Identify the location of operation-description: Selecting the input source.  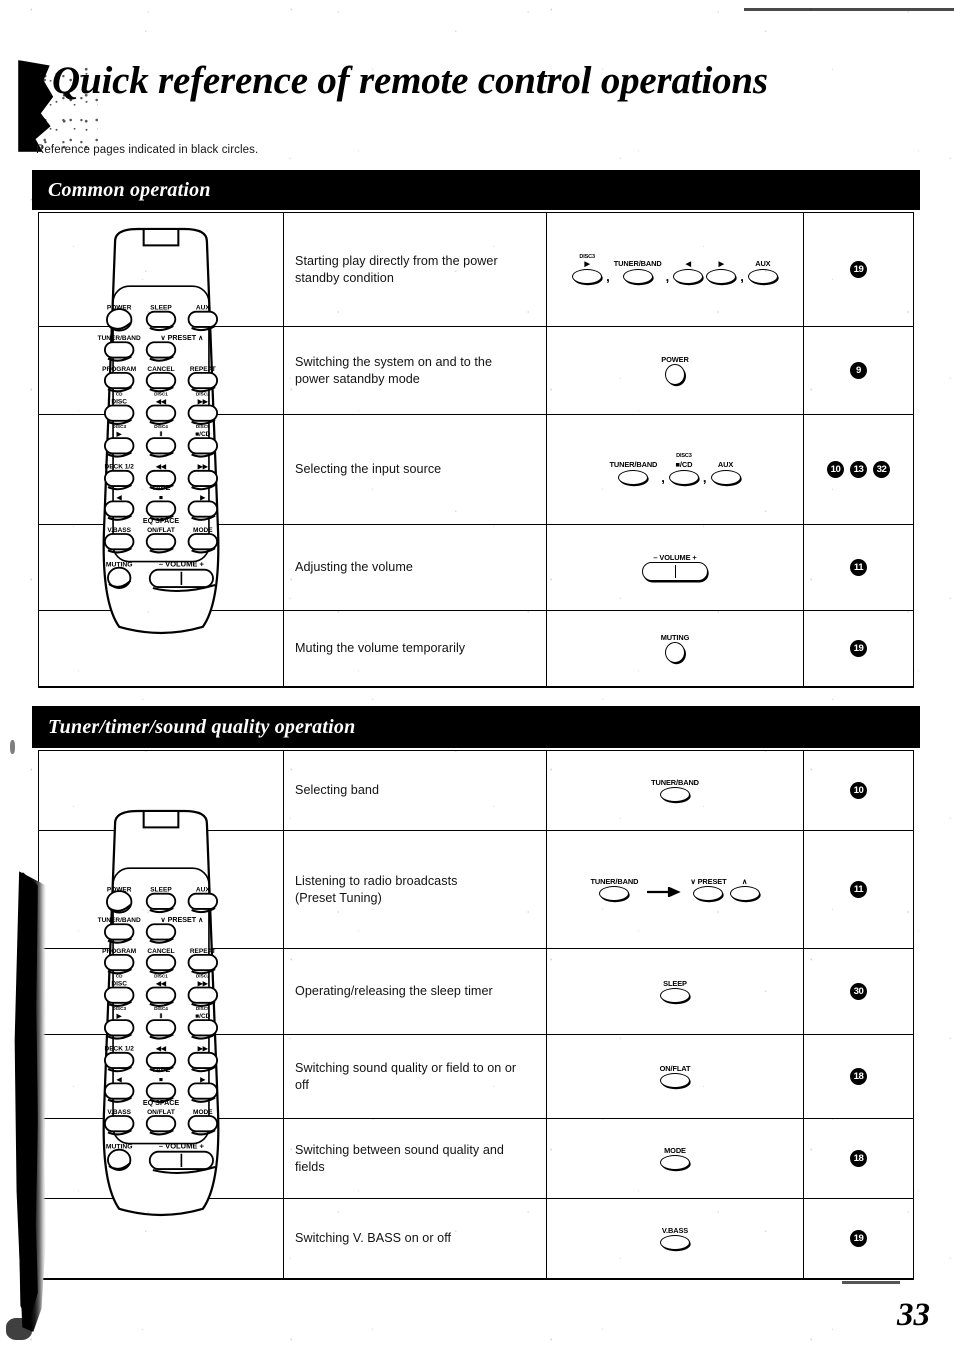
(368, 469).